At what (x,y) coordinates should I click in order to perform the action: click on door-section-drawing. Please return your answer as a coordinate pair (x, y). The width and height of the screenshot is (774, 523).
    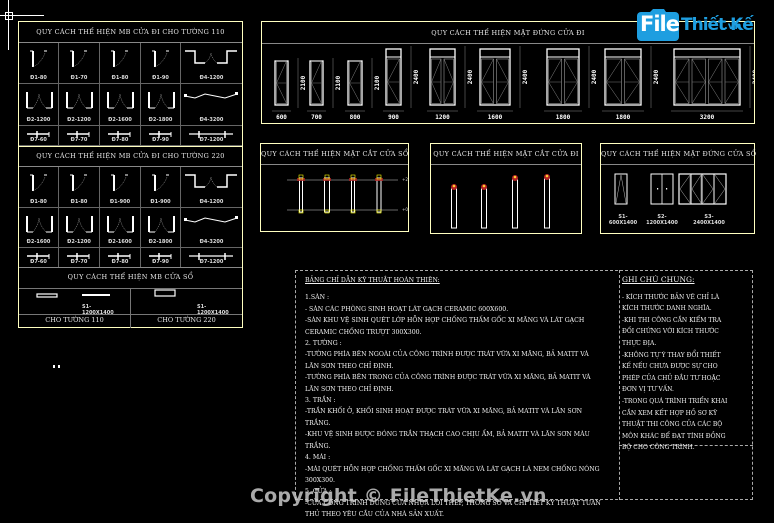
    Looking at the image, I should click on (500, 201).